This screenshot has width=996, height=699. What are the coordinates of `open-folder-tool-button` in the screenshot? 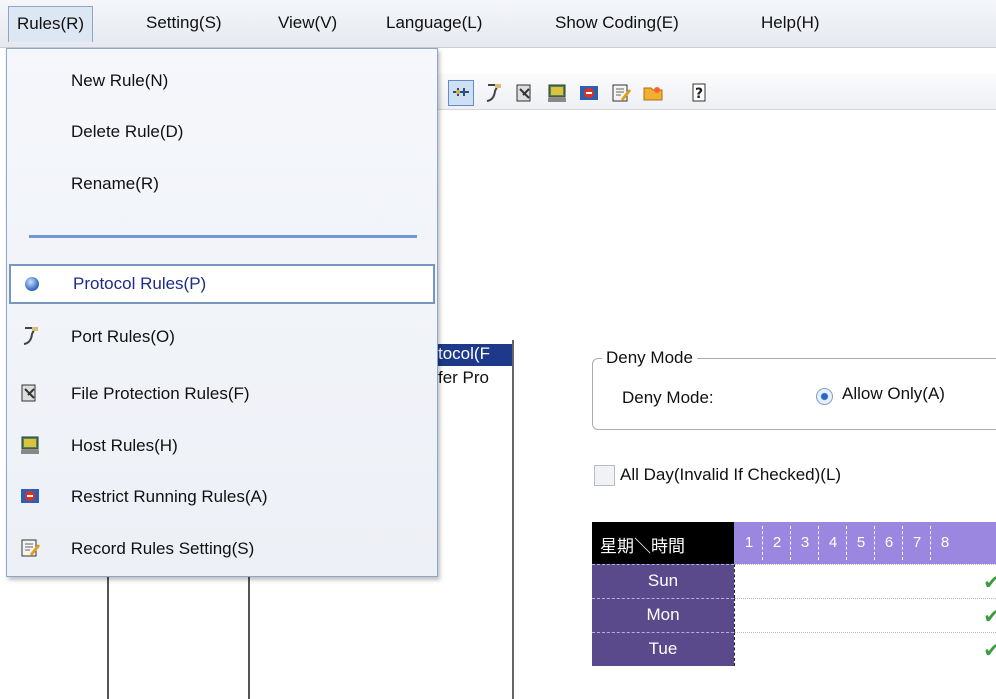 It's located at (653, 93).